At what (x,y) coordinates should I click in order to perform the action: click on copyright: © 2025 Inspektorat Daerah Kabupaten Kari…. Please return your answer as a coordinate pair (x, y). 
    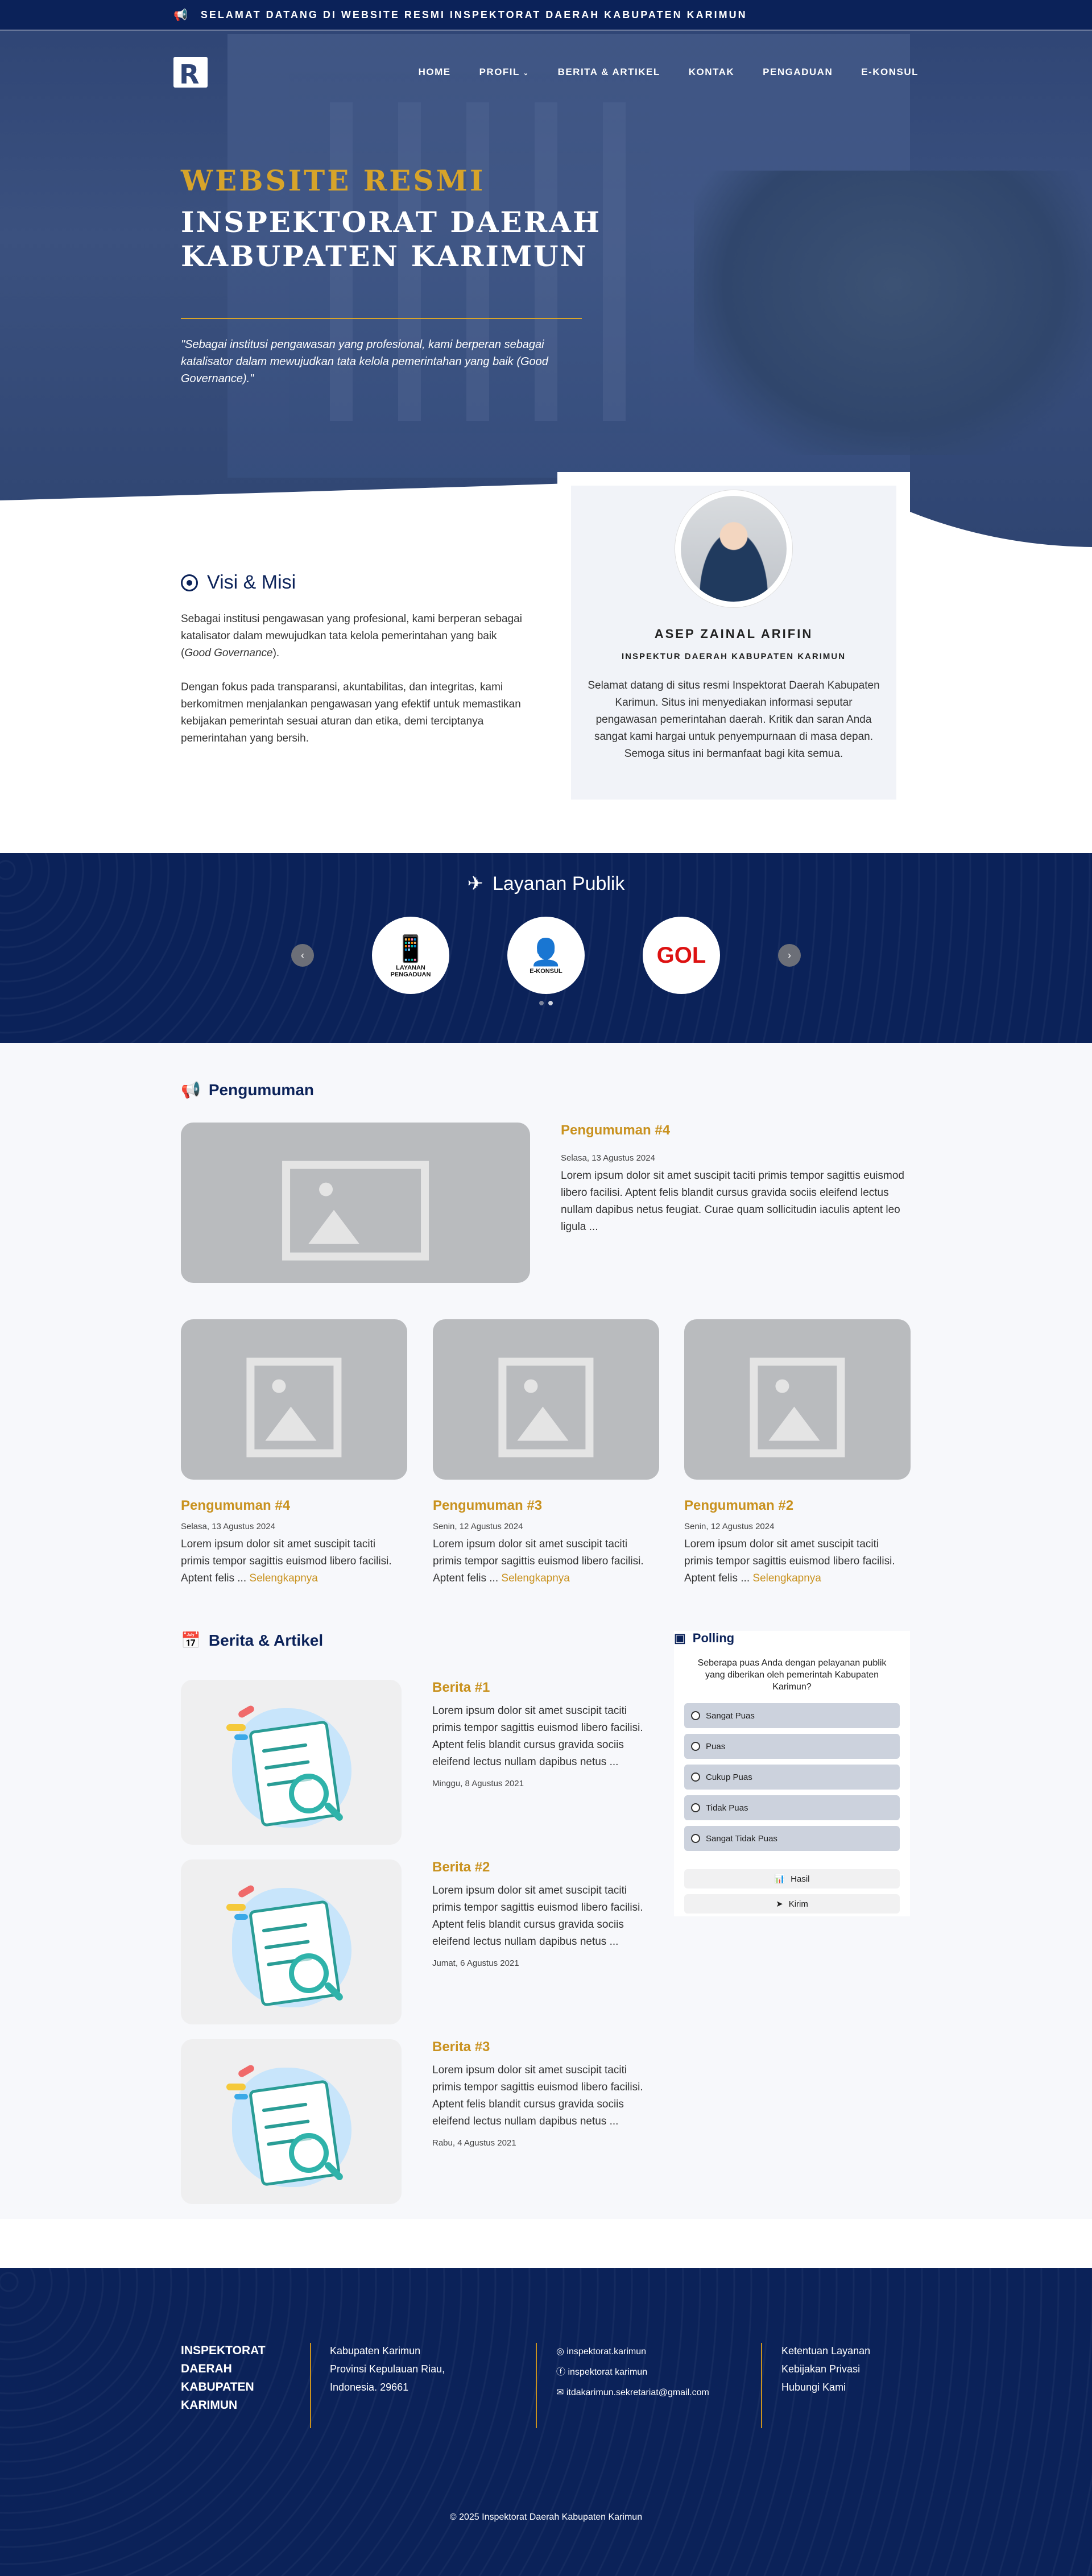
    Looking at the image, I should click on (546, 2517).